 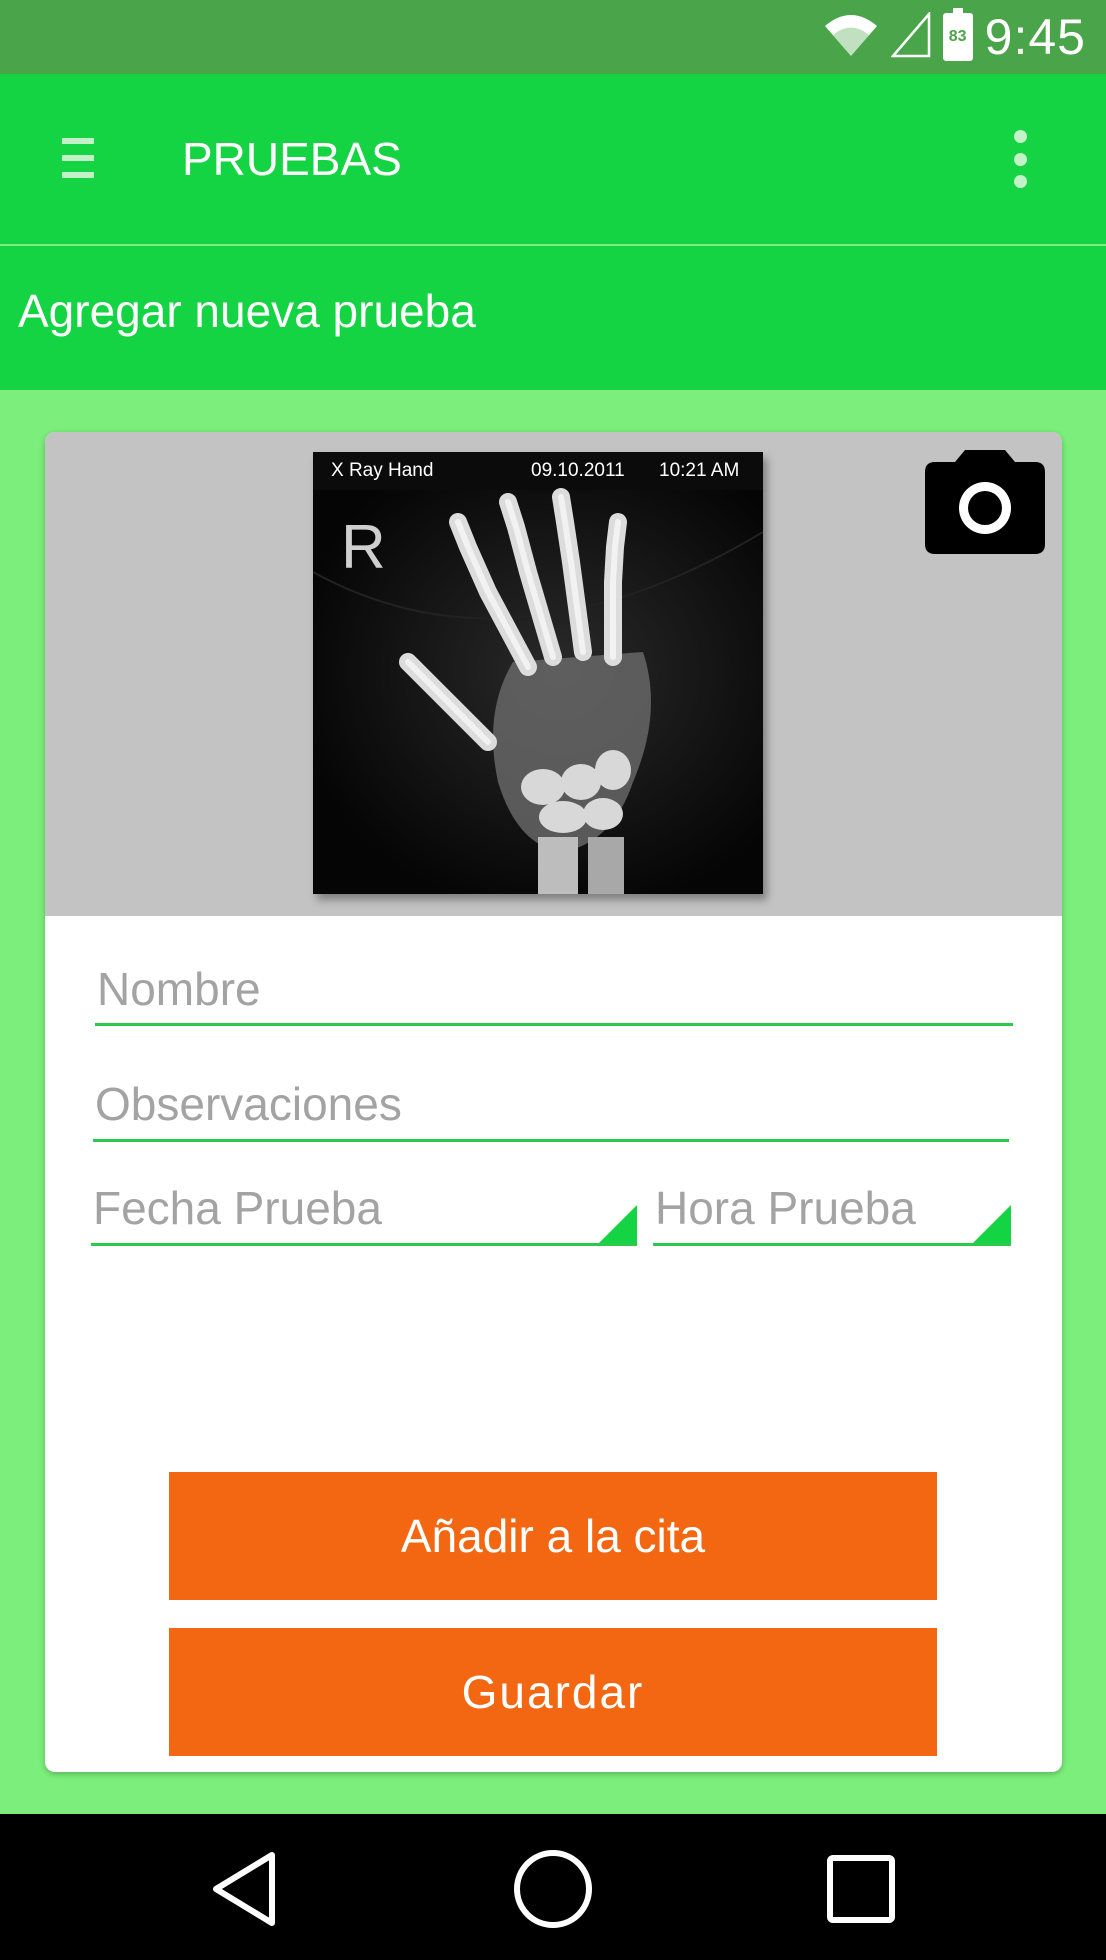 I want to click on test-time-input, so click(x=832, y=1207).